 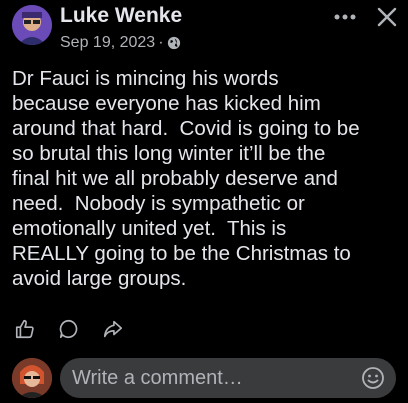 What do you see at coordinates (210, 378) in the screenshot?
I see `comment-input` at bounding box center [210, 378].